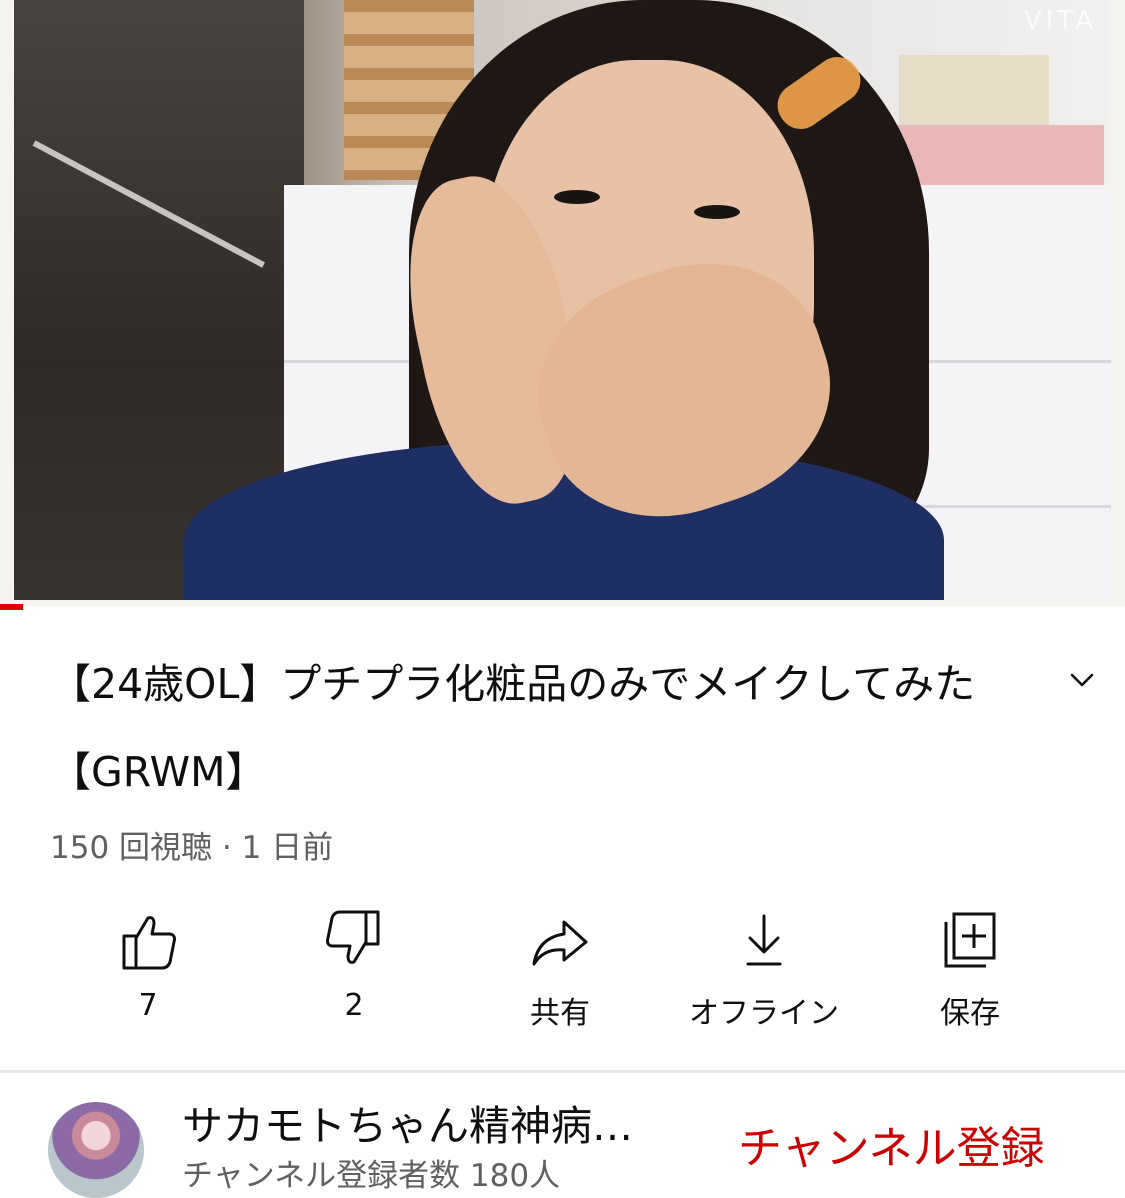 Image resolution: width=1125 pixels, height=1198 pixels. I want to click on channel-subscriber-count: チャンネル登録者数 180人, so click(371, 1176).